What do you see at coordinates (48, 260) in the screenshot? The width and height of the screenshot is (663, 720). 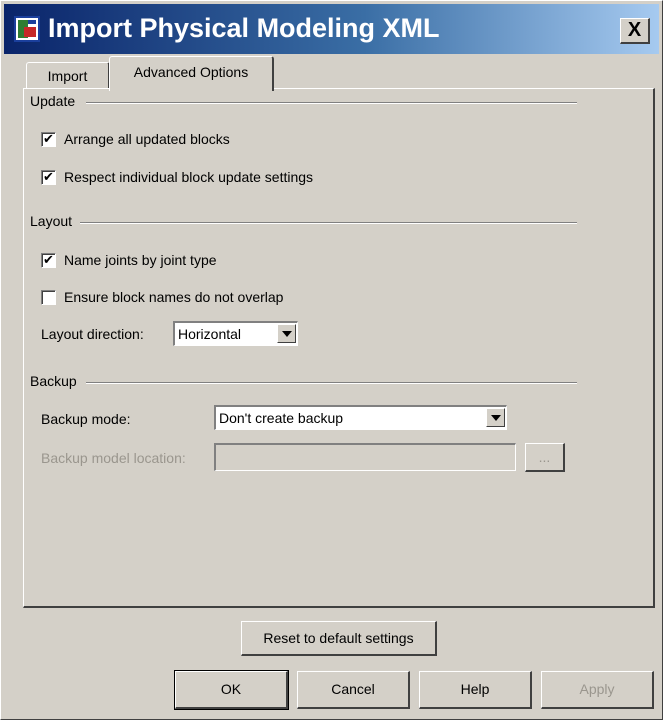 I see `name-joints-checkbox: ✔` at bounding box center [48, 260].